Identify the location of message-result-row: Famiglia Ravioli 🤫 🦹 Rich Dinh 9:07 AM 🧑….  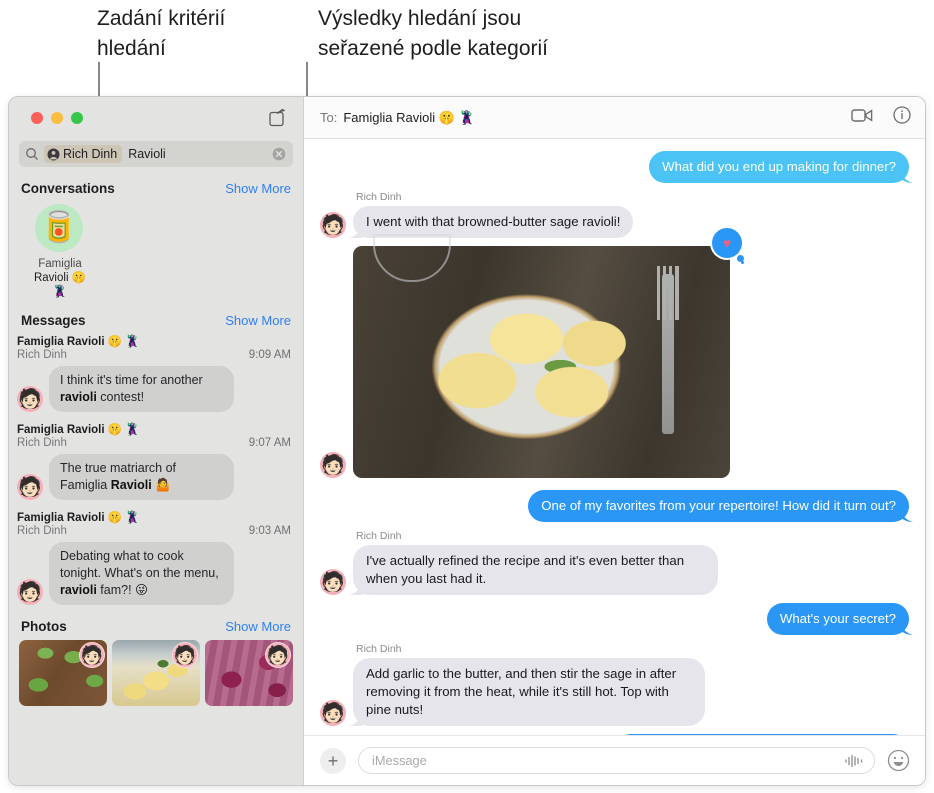
(156, 460).